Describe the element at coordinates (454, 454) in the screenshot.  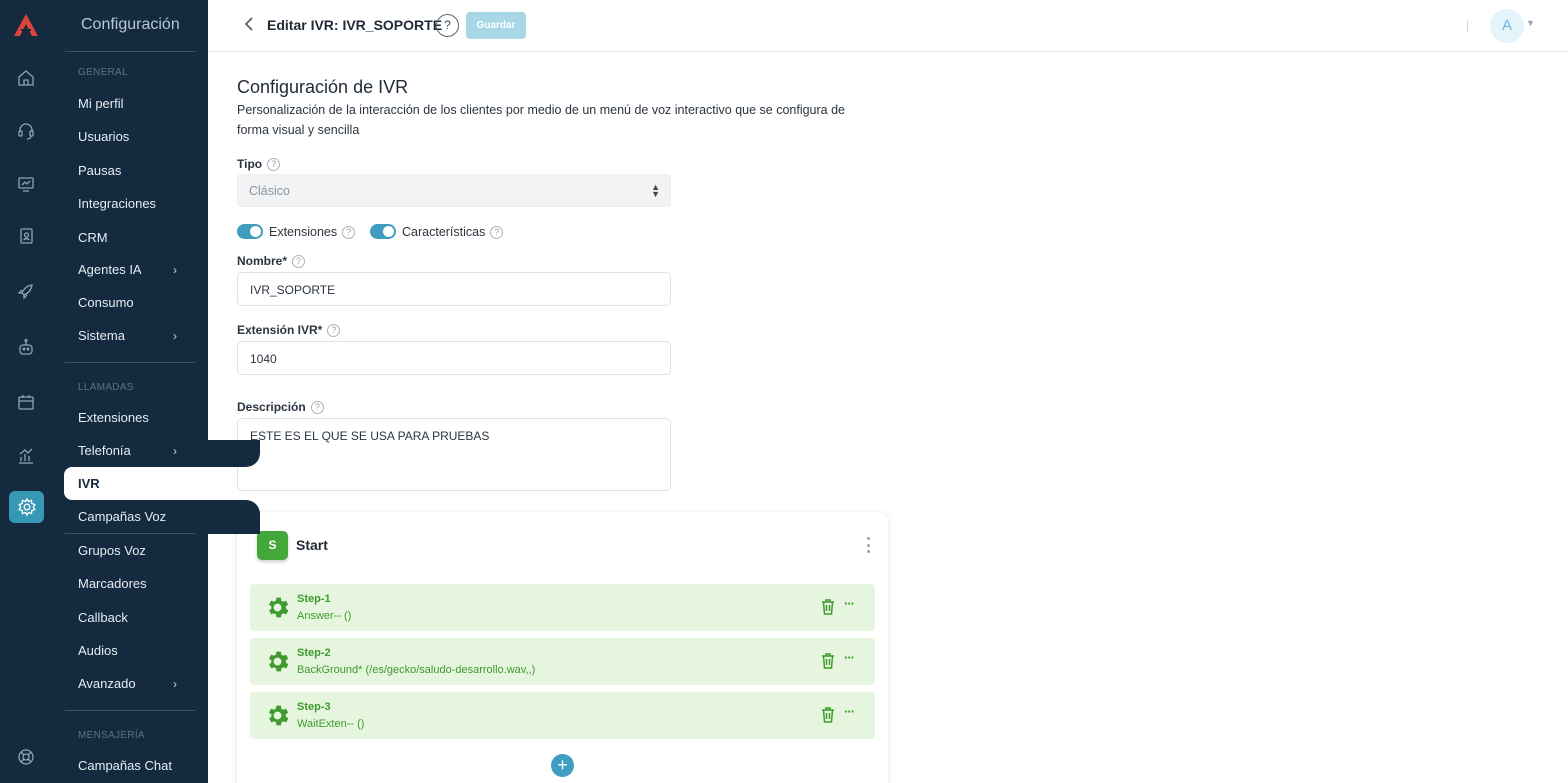
I see `description-textarea: ESTE ES EL QUE SE USA PARA PRUEBAS` at that location.